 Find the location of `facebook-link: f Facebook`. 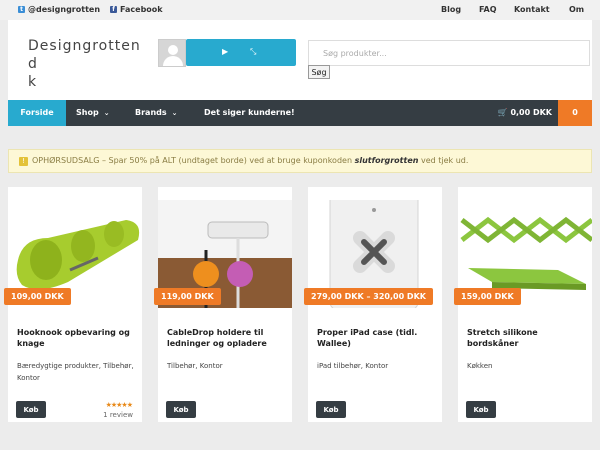

facebook-link: f Facebook is located at coordinates (136, 9).